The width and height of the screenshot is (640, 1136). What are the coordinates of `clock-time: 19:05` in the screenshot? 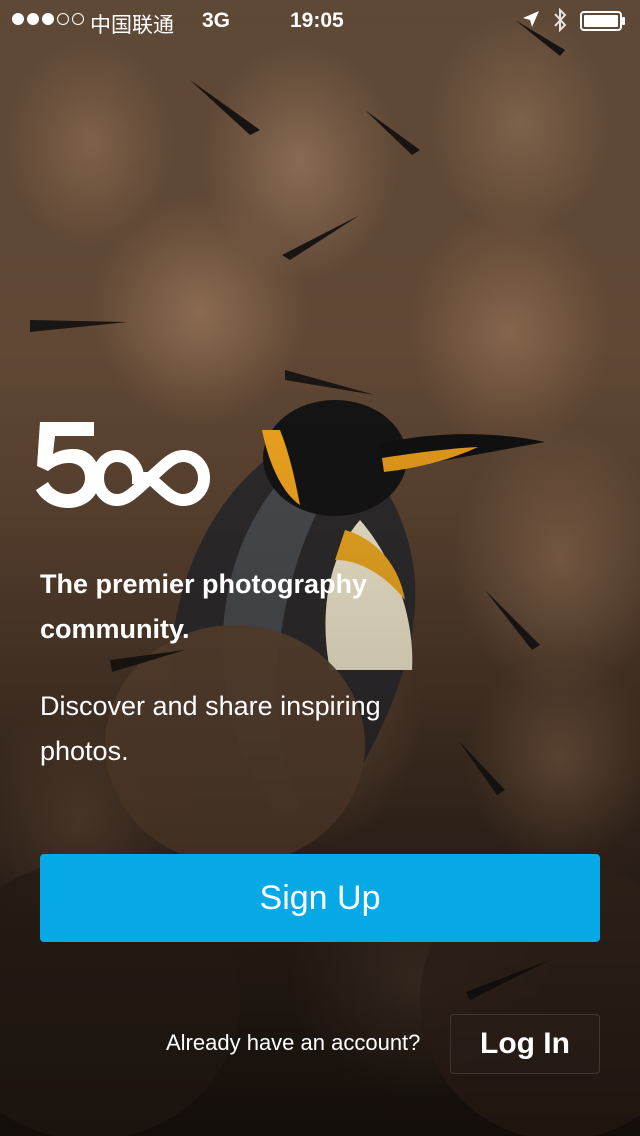 It's located at (317, 20).